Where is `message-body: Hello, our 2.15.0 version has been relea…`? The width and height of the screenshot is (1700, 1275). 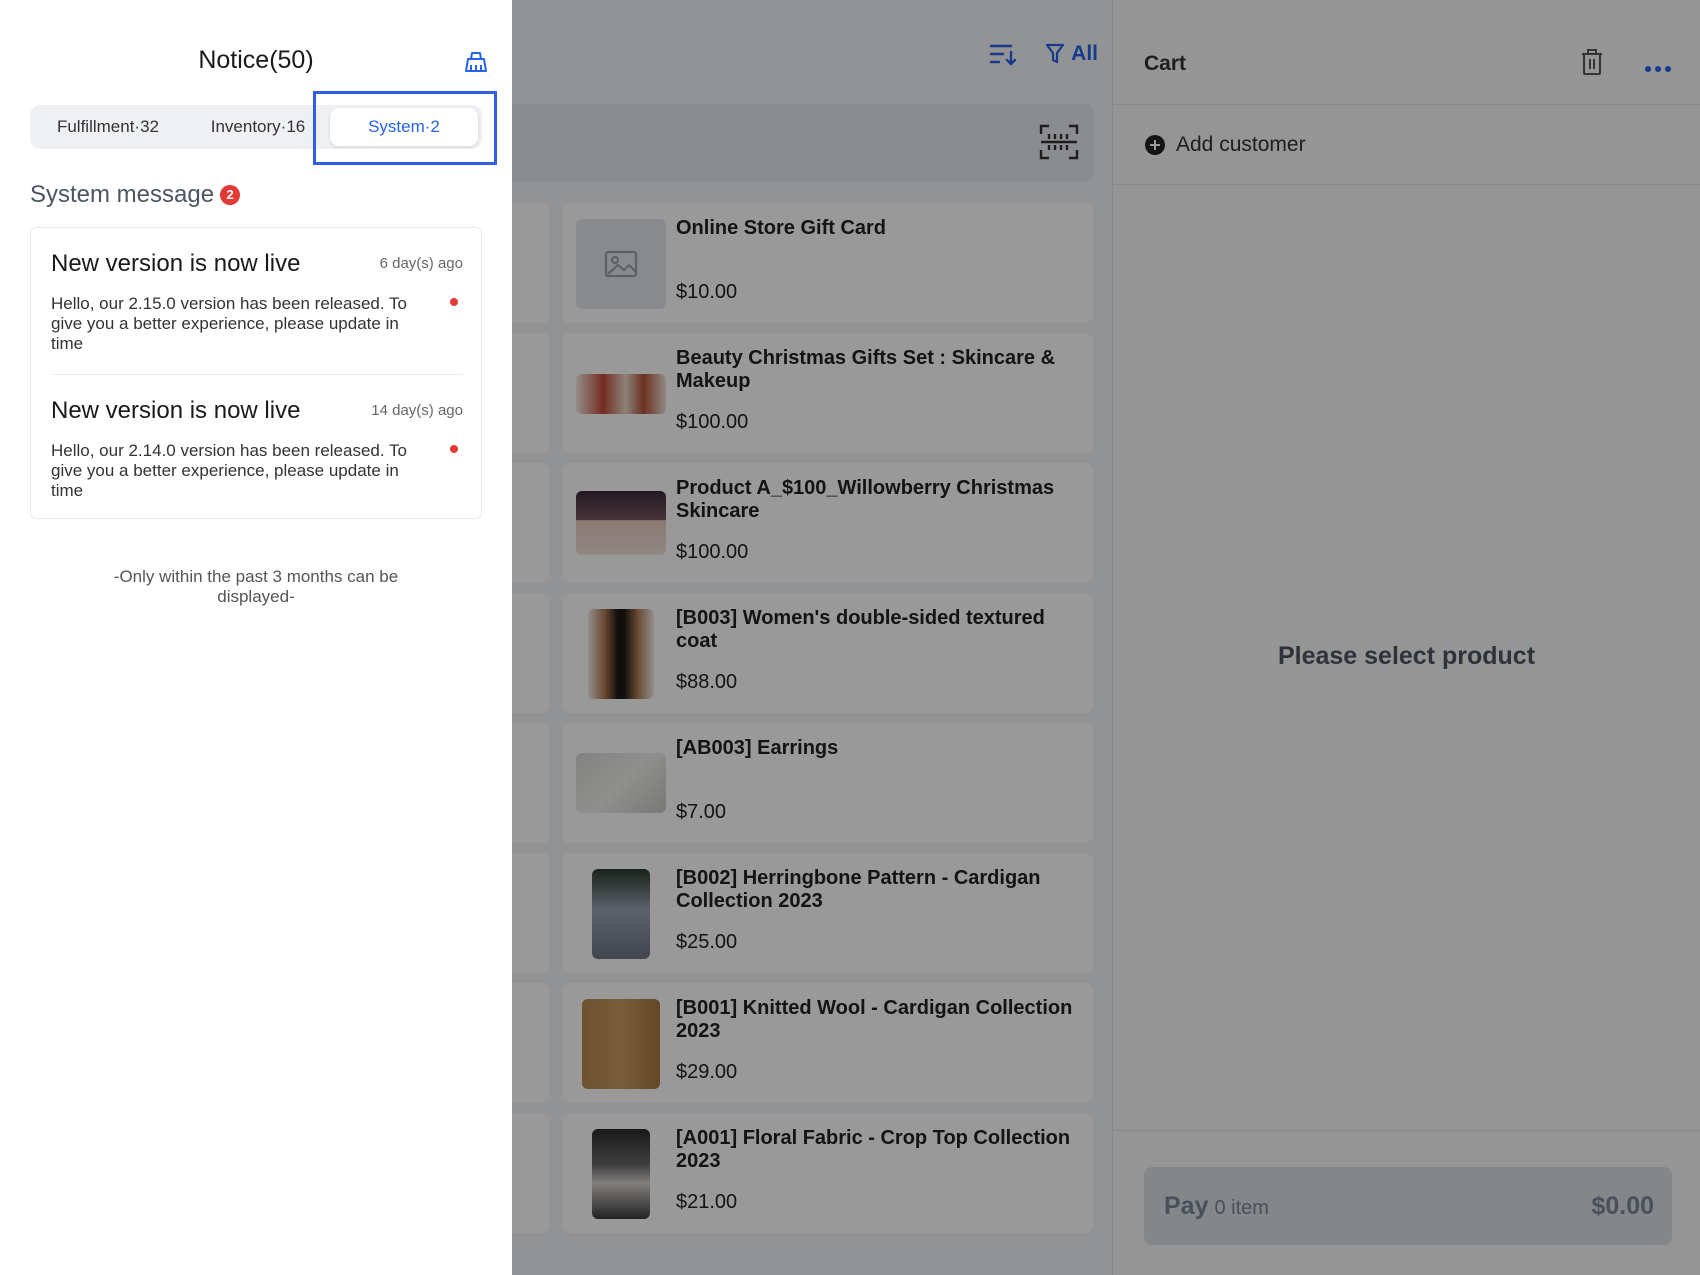 message-body: Hello, our 2.15.0 version has been relea… is located at coordinates (229, 323).